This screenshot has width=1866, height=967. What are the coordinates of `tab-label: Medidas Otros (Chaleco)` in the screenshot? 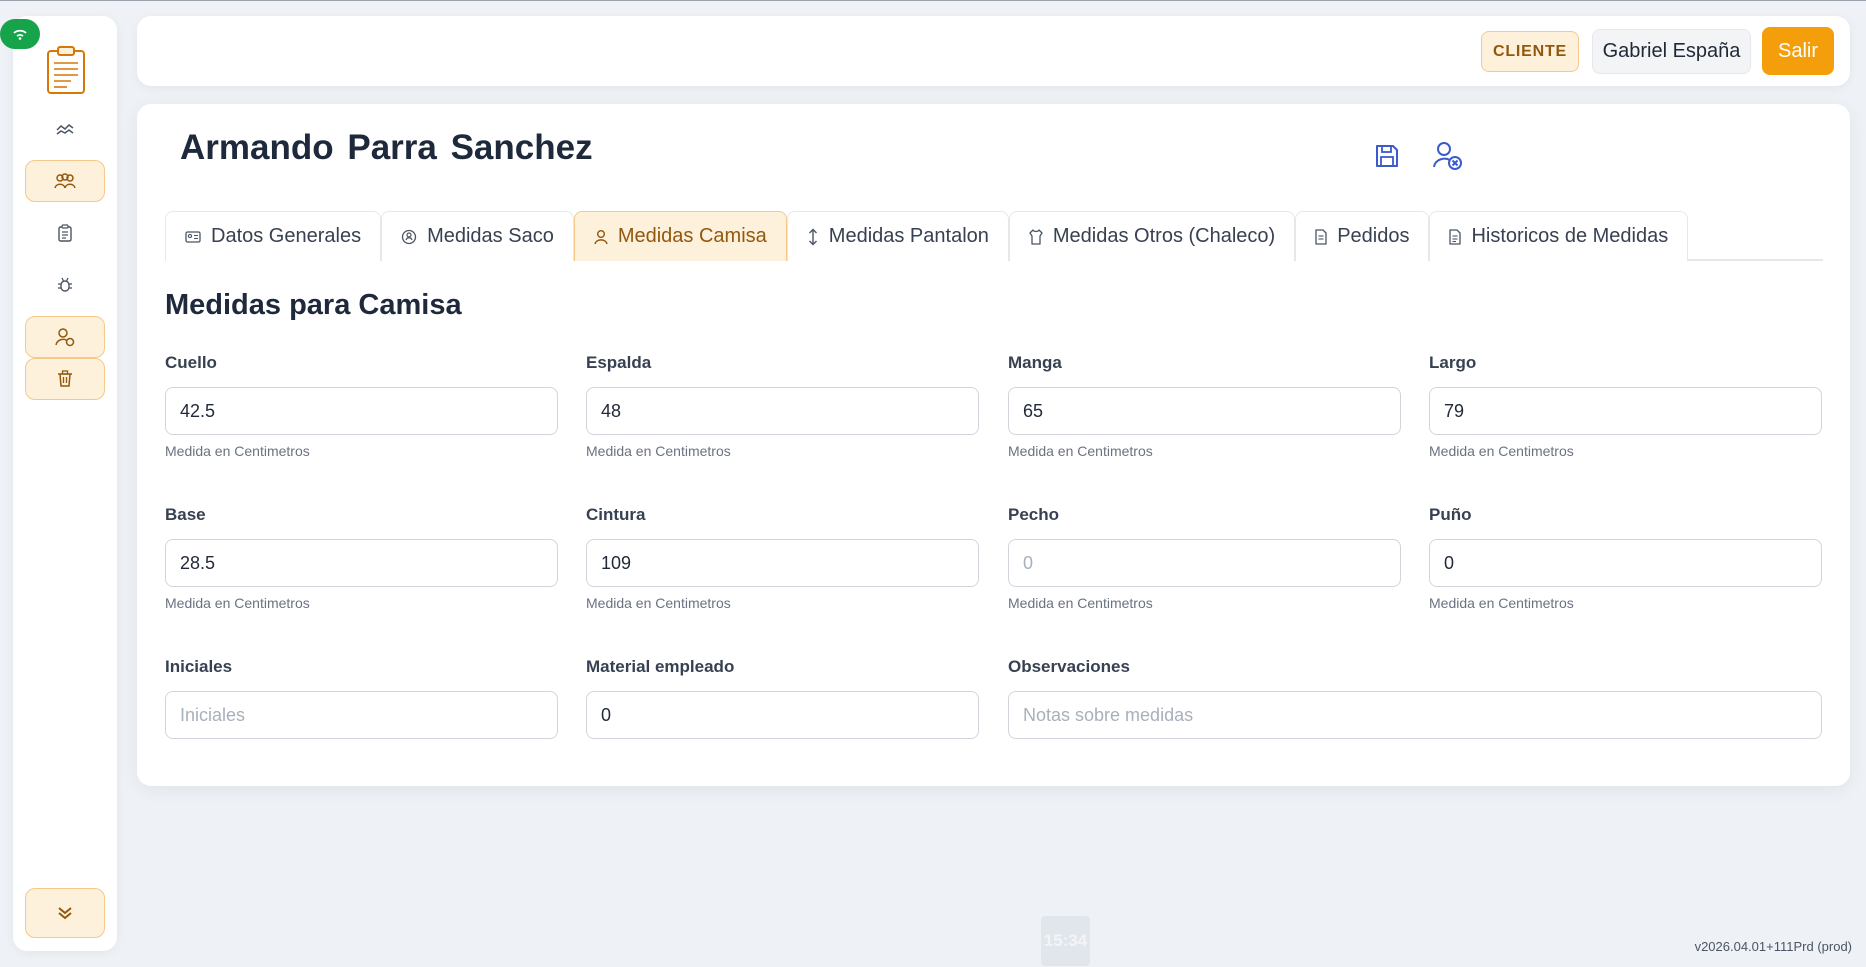 It's located at (1164, 236).